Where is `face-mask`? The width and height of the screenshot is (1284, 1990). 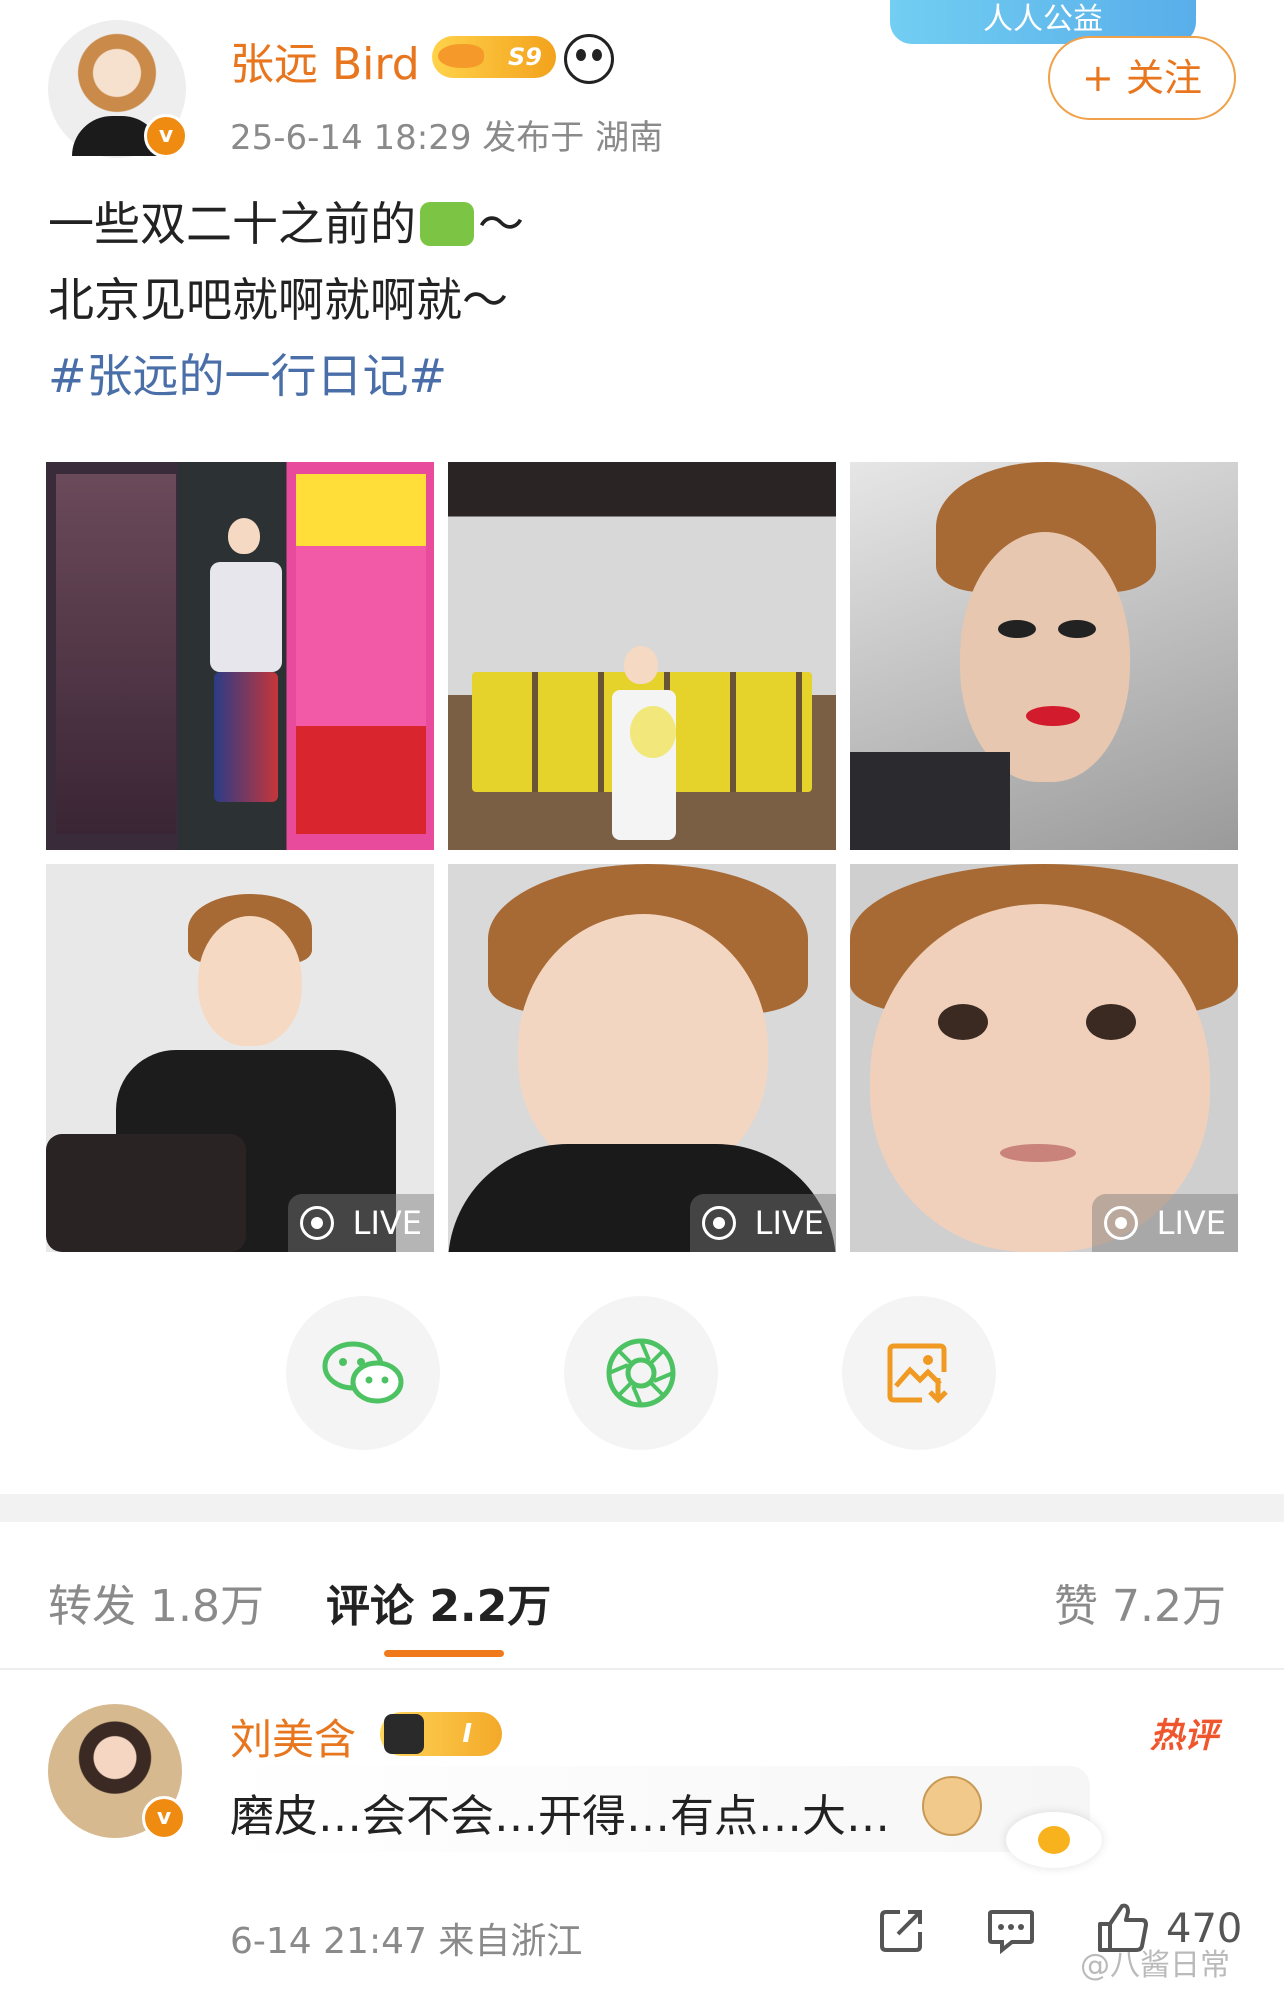 face-mask is located at coordinates (1045, 657).